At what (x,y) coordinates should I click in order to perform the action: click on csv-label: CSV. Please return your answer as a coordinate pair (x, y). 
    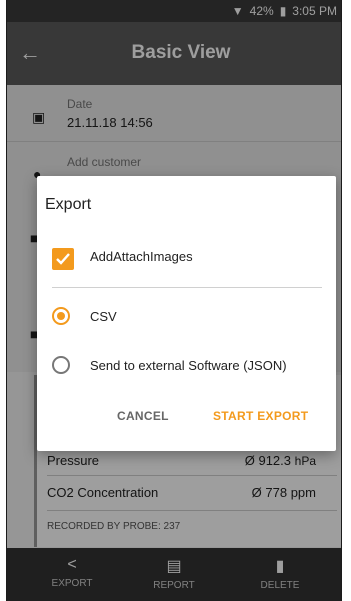
    Looking at the image, I should click on (103, 316).